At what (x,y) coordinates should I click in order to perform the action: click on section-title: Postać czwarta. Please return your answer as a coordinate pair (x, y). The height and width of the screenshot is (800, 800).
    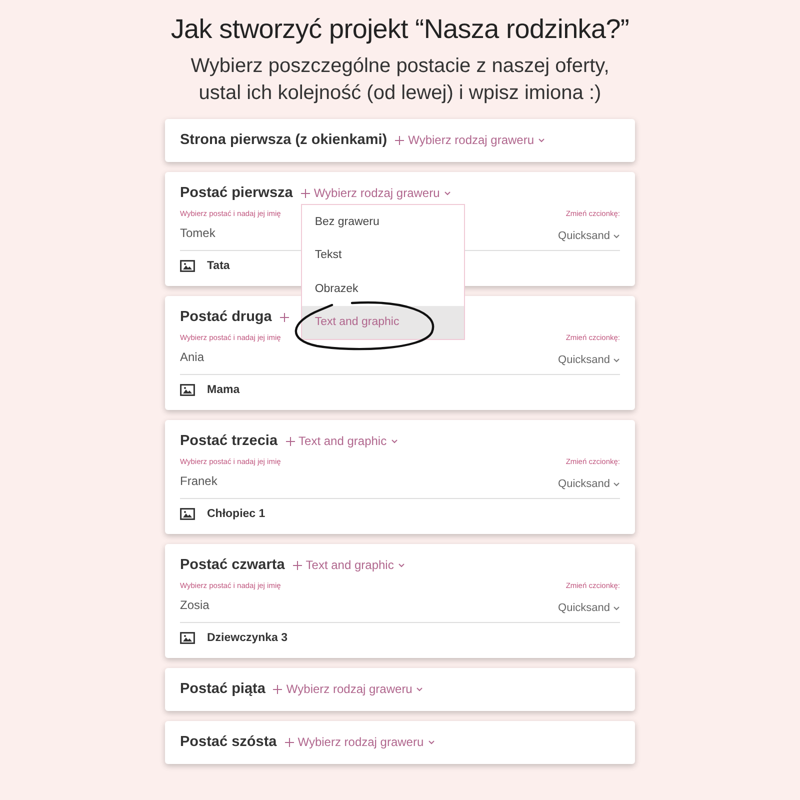
    Looking at the image, I should click on (232, 565).